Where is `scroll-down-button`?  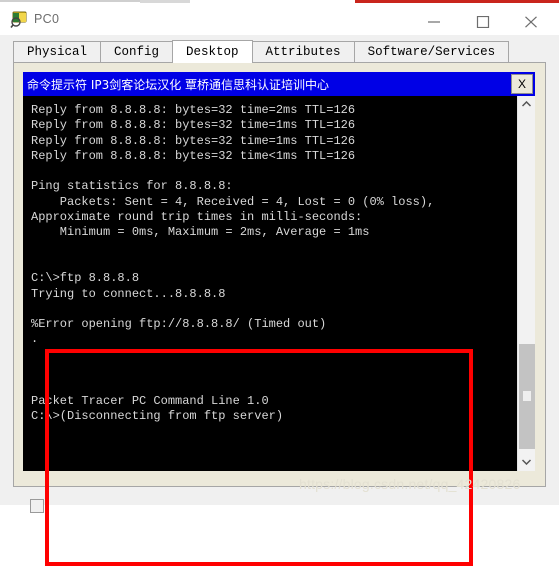 scroll-down-button is located at coordinates (526, 462).